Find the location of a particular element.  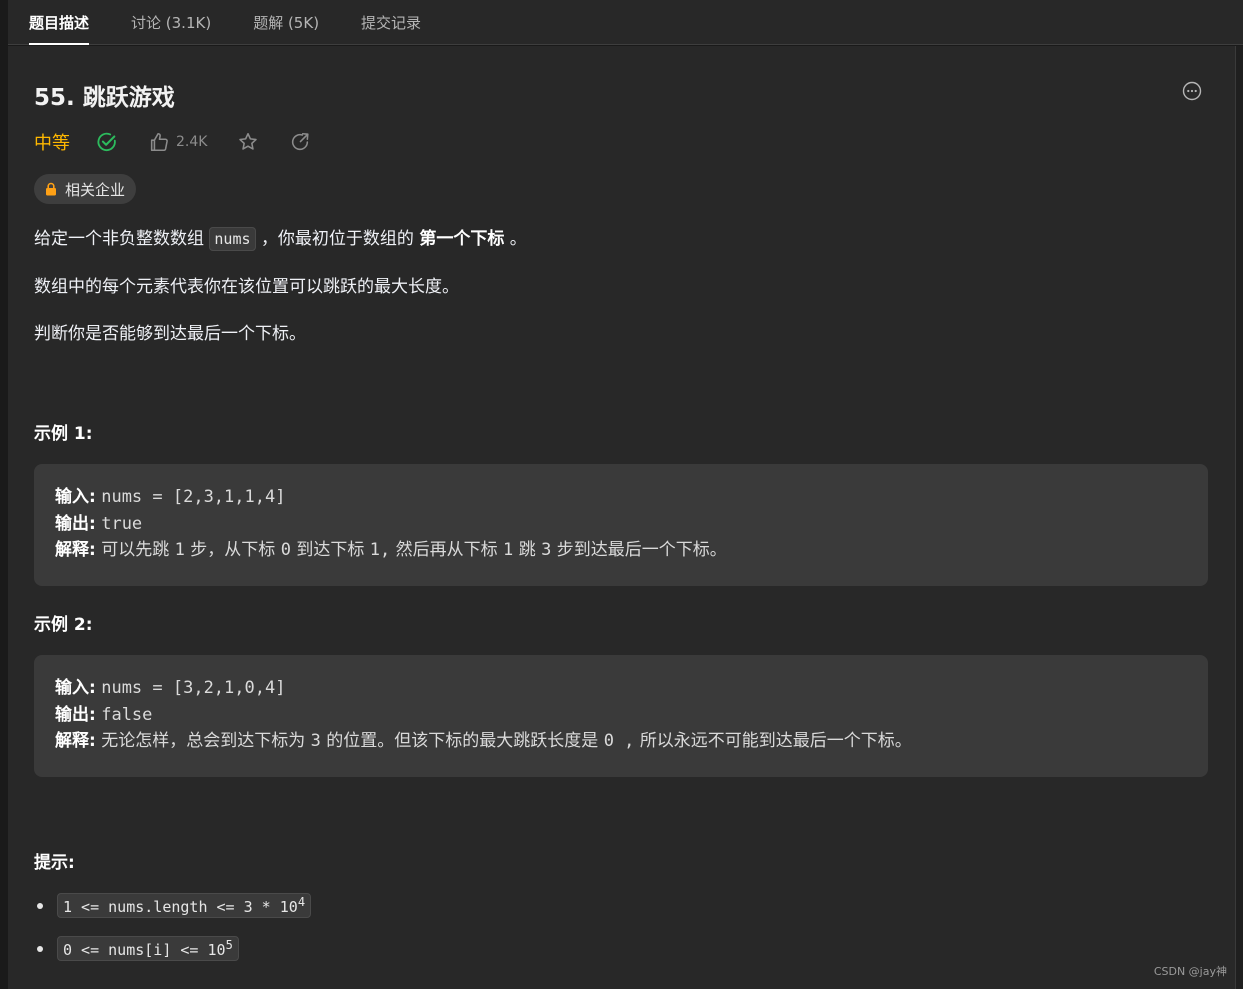

favorite-button is located at coordinates (248, 142).